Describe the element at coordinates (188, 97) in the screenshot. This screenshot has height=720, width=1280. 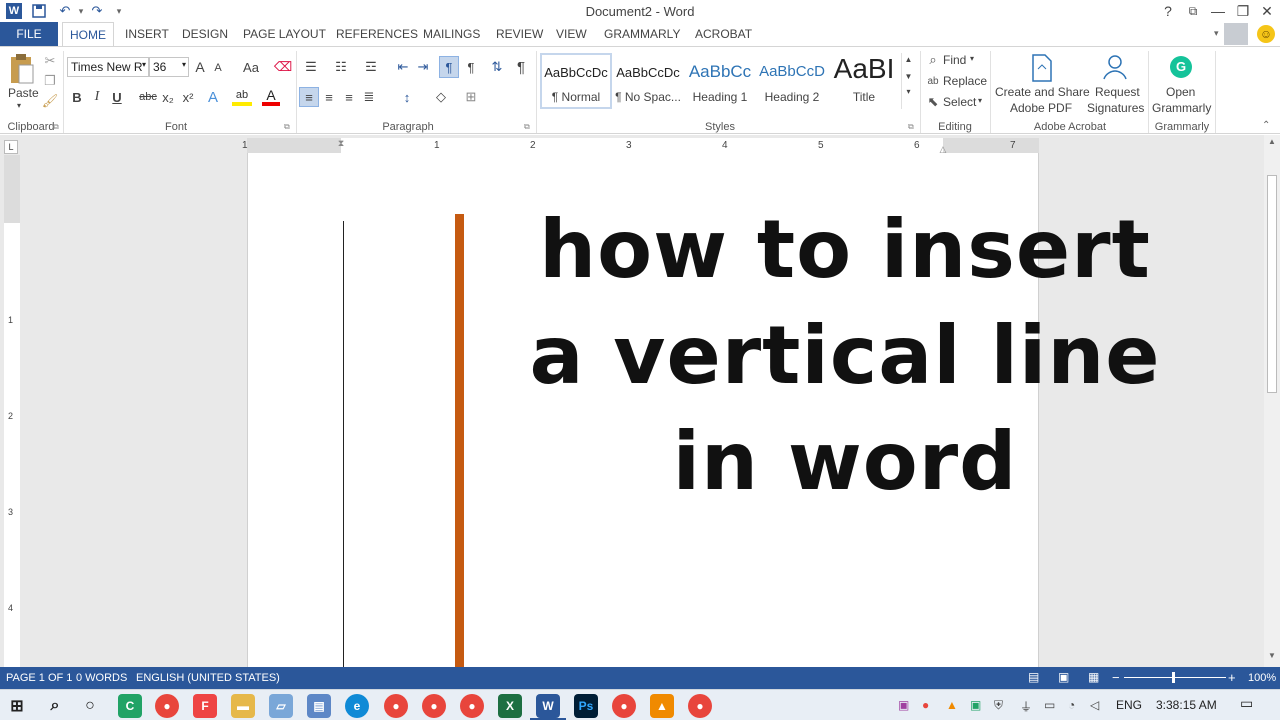
I see `superscript-button: x²` at that location.